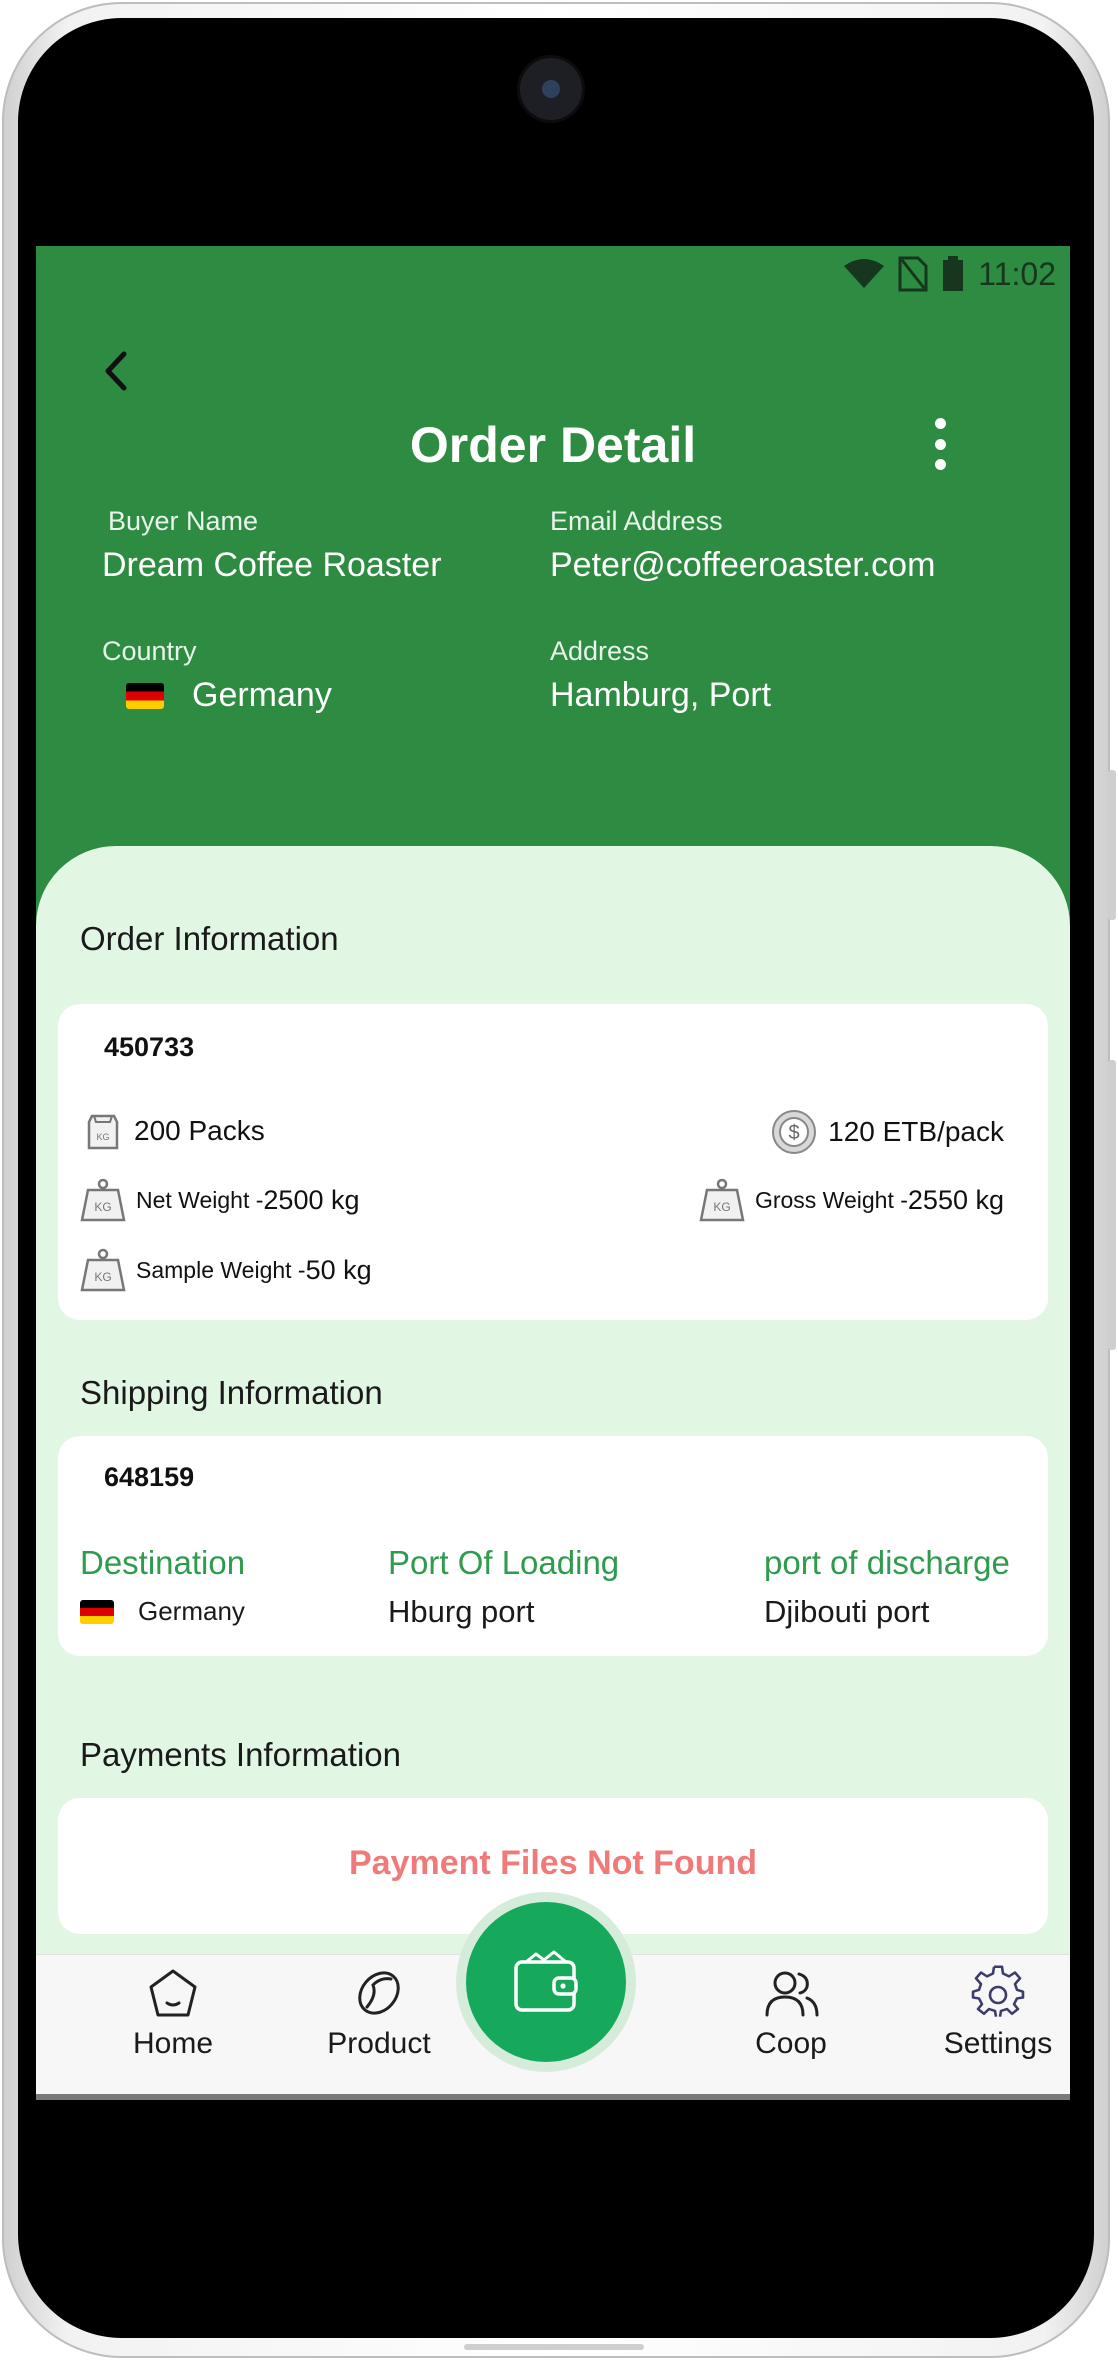  I want to click on wallet-icon, so click(546, 1981).